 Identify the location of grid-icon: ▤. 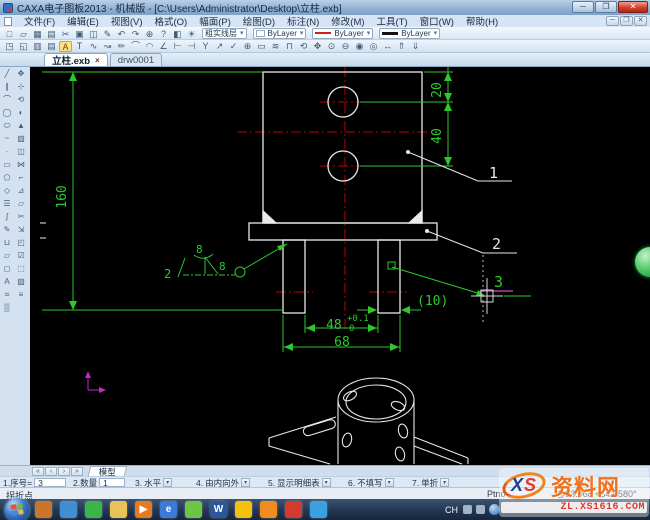
(51, 46).